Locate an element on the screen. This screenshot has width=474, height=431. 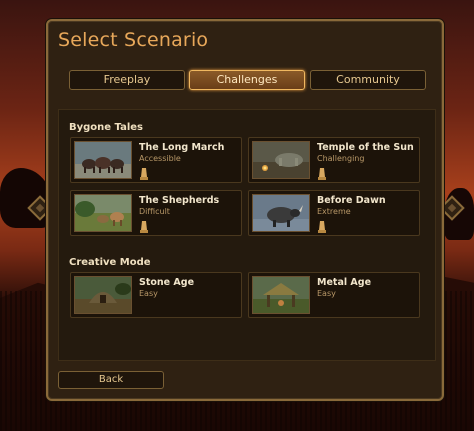
scenario-card-the-shepherds: The Shepherds Difficult is located at coordinates (156, 213).